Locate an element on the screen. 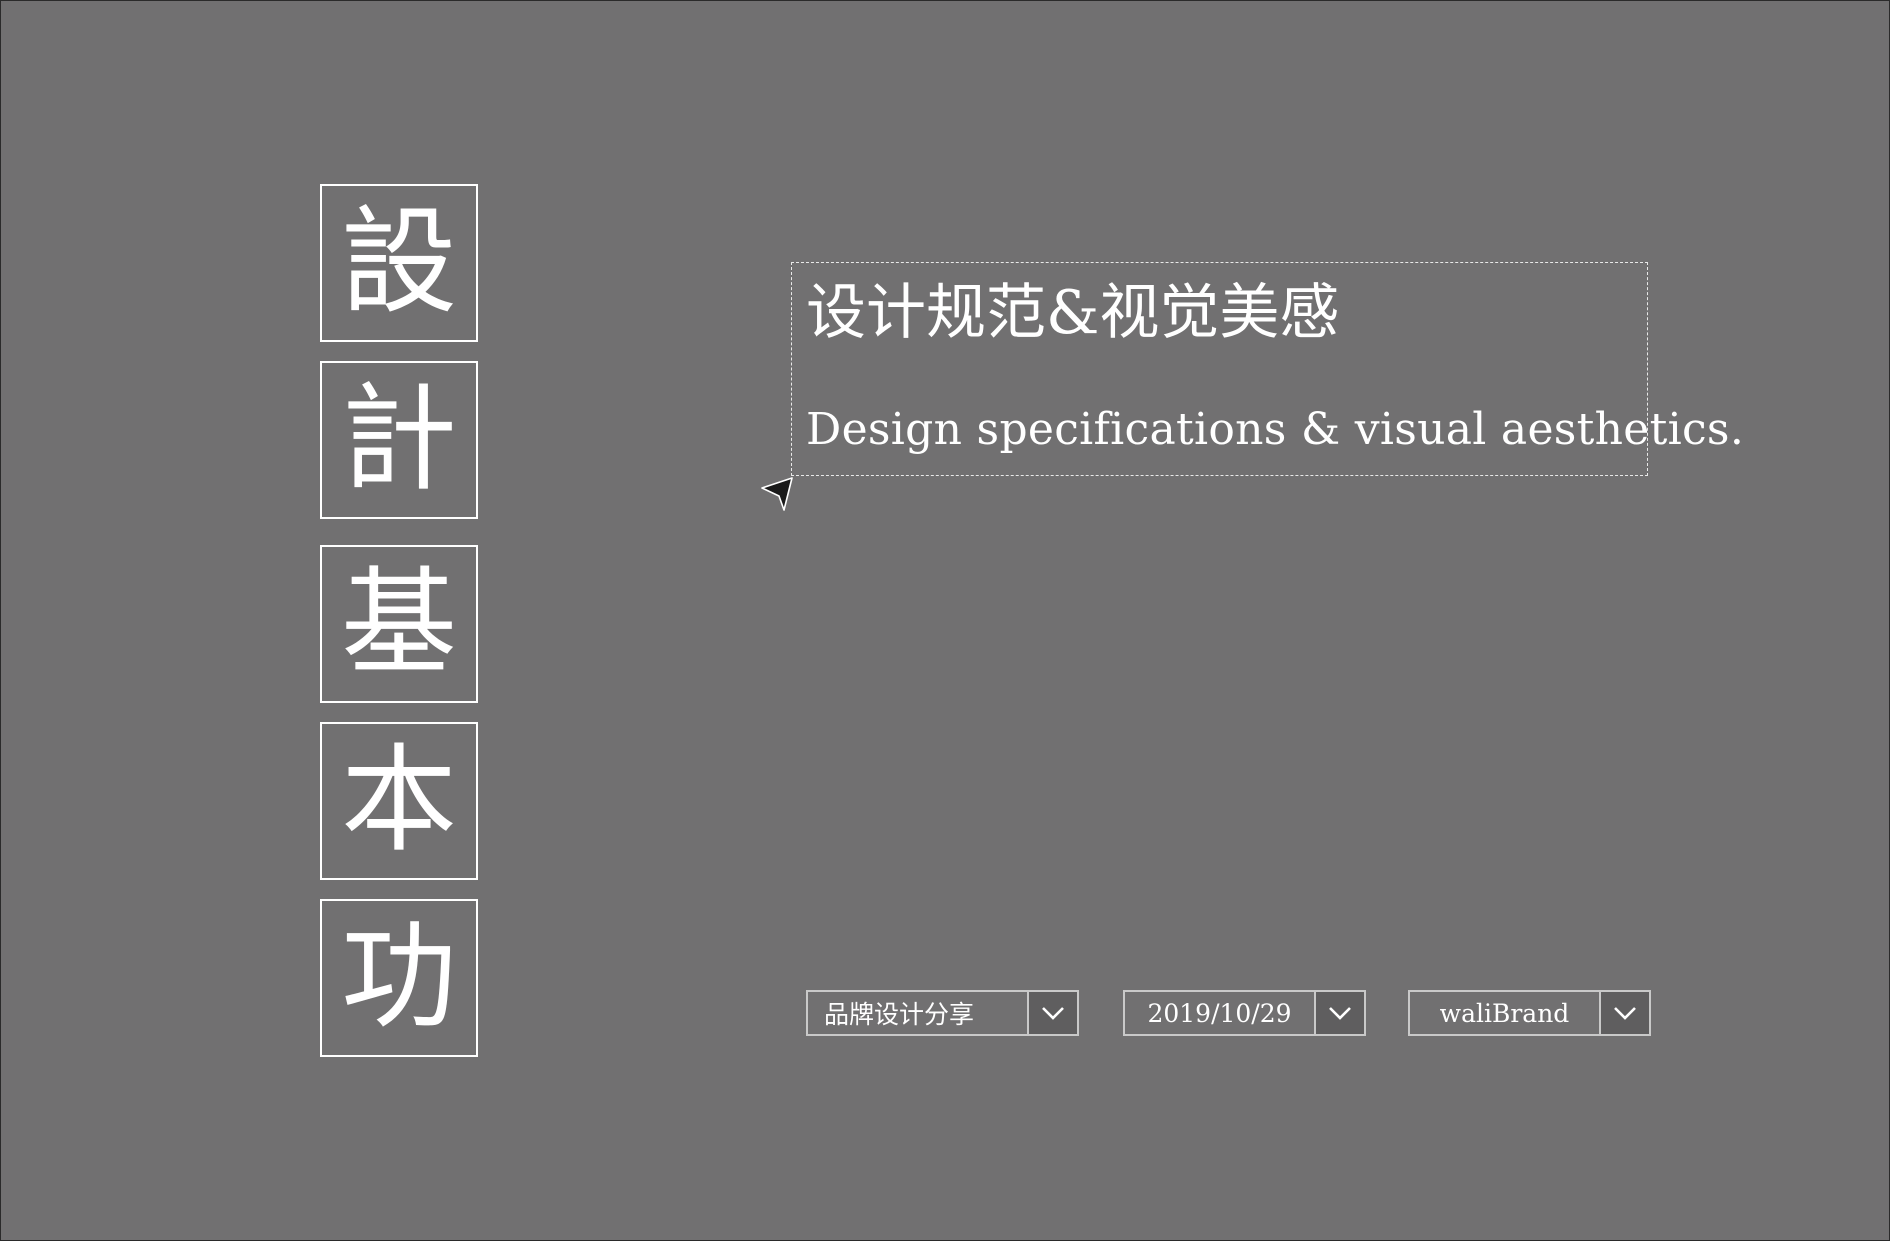 The width and height of the screenshot is (1890, 1241). title-char: 功 is located at coordinates (399, 977).